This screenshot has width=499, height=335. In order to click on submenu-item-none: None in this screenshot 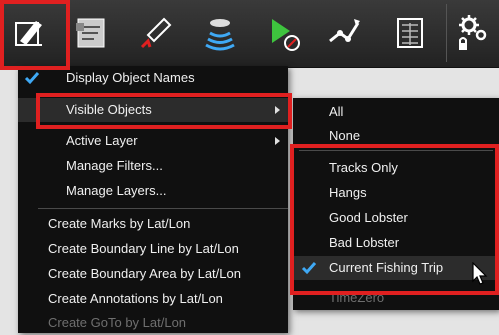, I will do `click(396, 136)`.